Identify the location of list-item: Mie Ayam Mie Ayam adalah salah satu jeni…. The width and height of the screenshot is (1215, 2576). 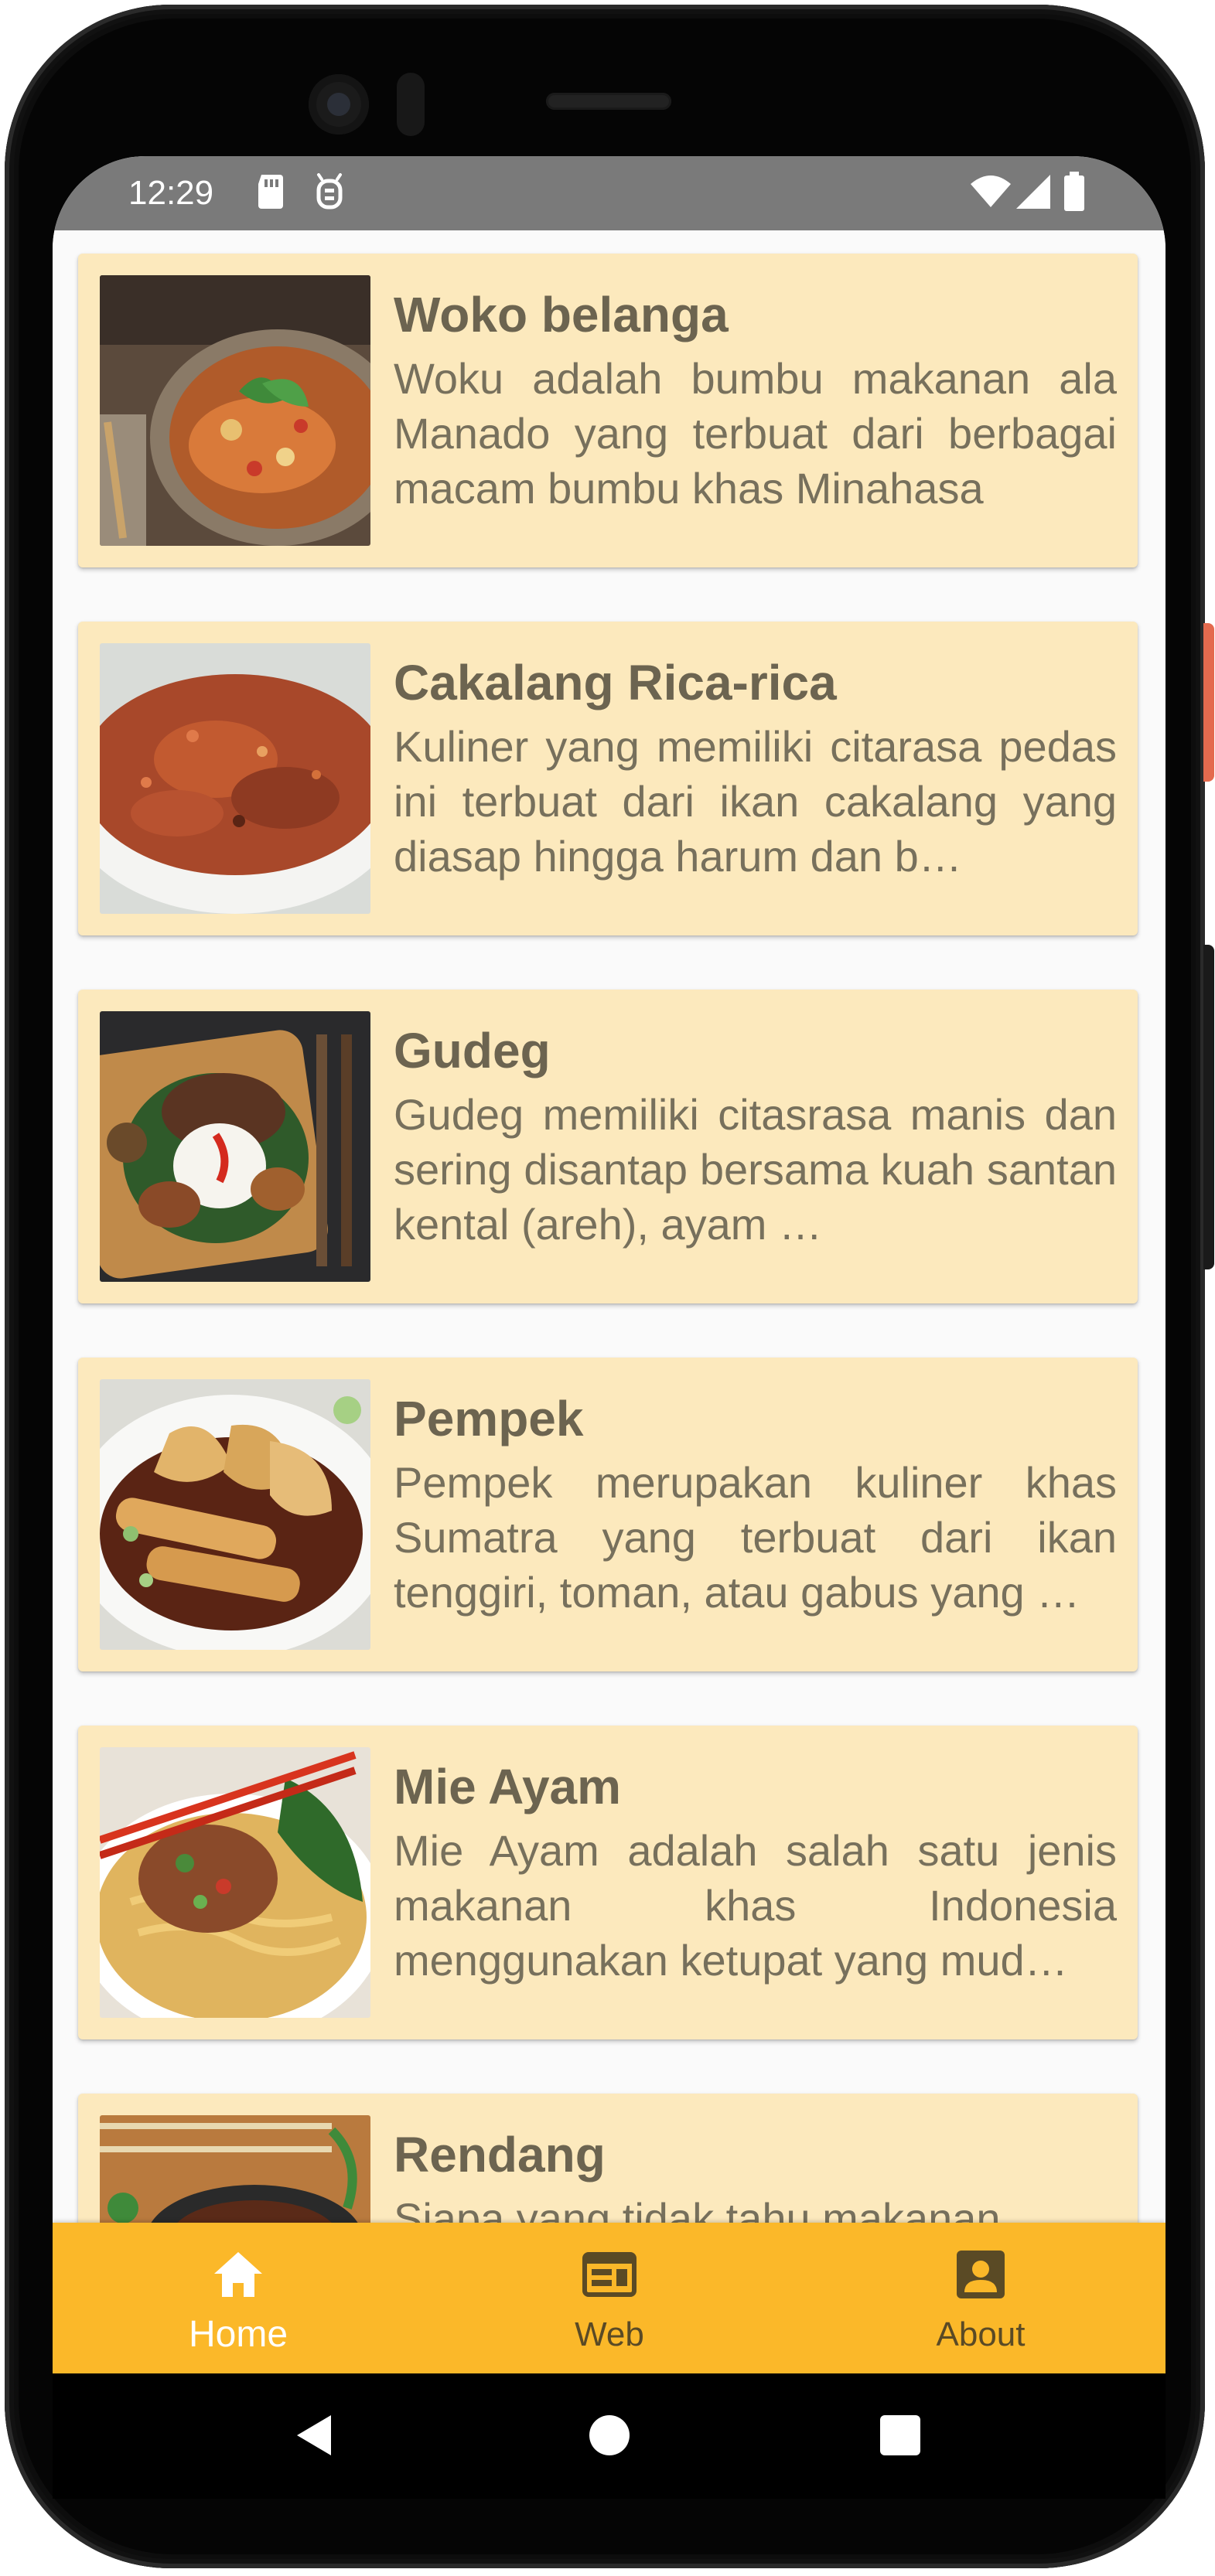
(608, 1882).